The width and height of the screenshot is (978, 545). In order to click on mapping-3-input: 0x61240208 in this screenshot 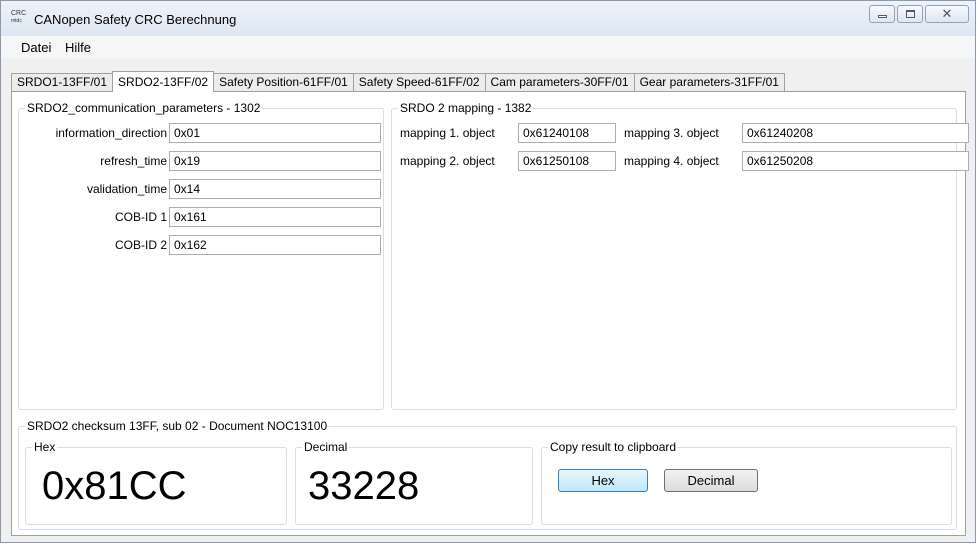, I will do `click(855, 133)`.